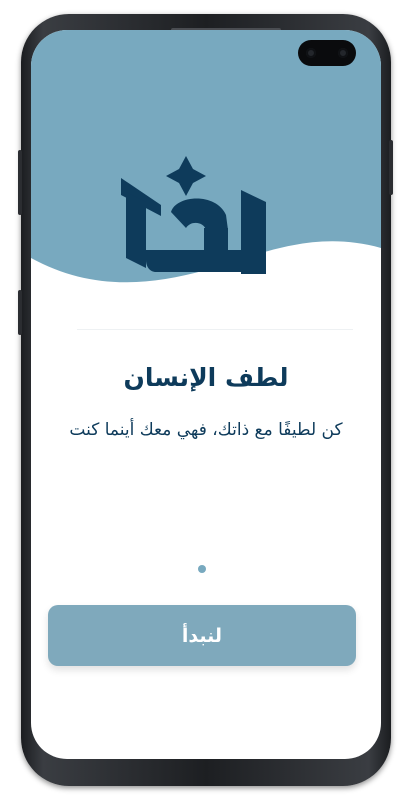 The height and width of the screenshot is (800, 410). I want to click on volume-down-button, so click(20, 312).